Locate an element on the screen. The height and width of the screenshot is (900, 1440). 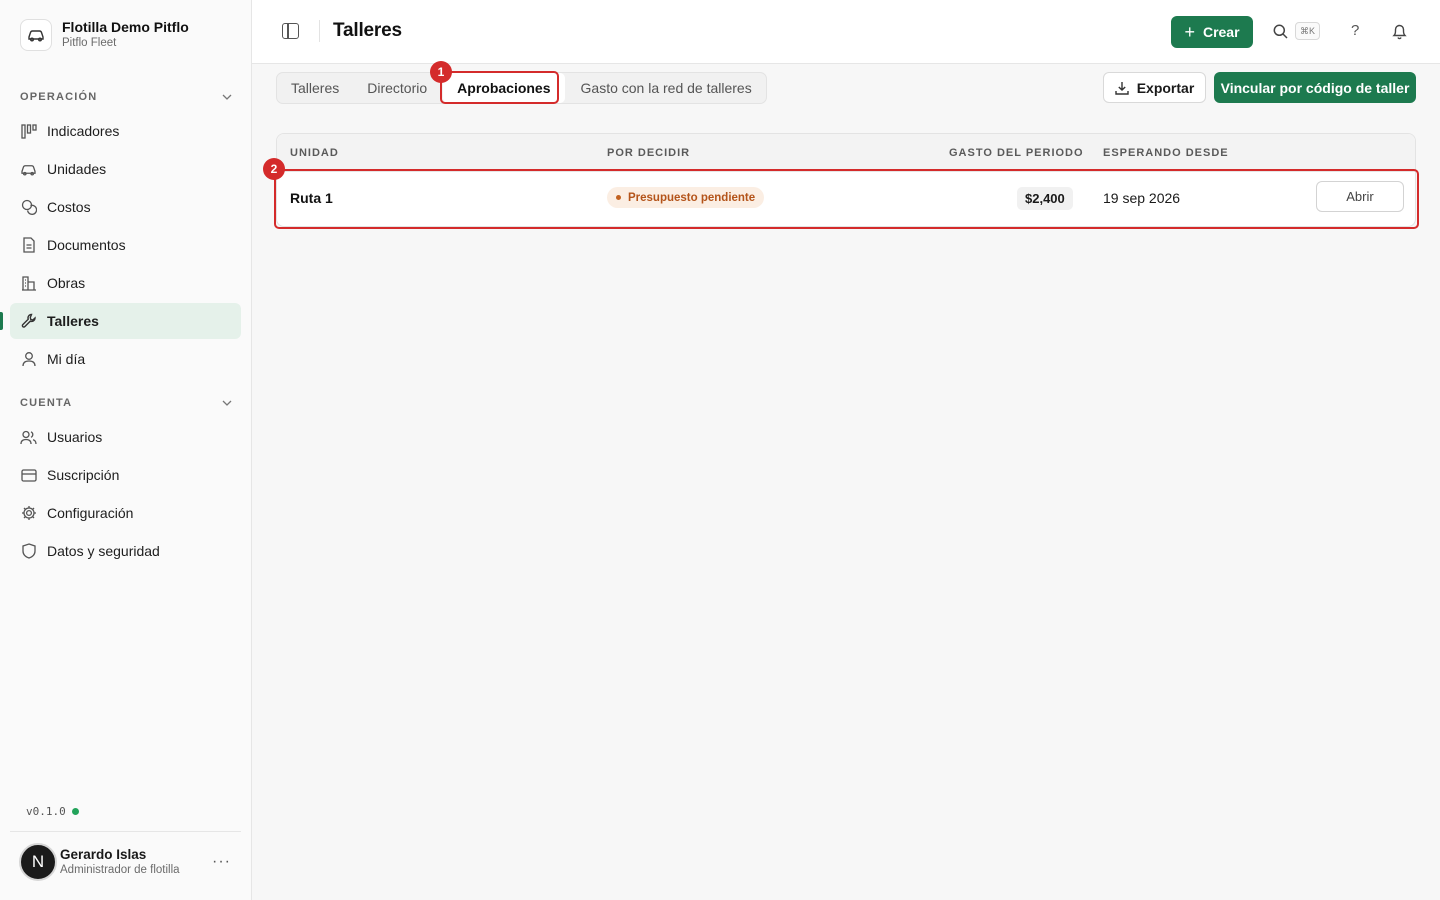
workspace-switcher: Flotilla Demo Pitflo Pitflo Fleet is located at coordinates (104, 34).